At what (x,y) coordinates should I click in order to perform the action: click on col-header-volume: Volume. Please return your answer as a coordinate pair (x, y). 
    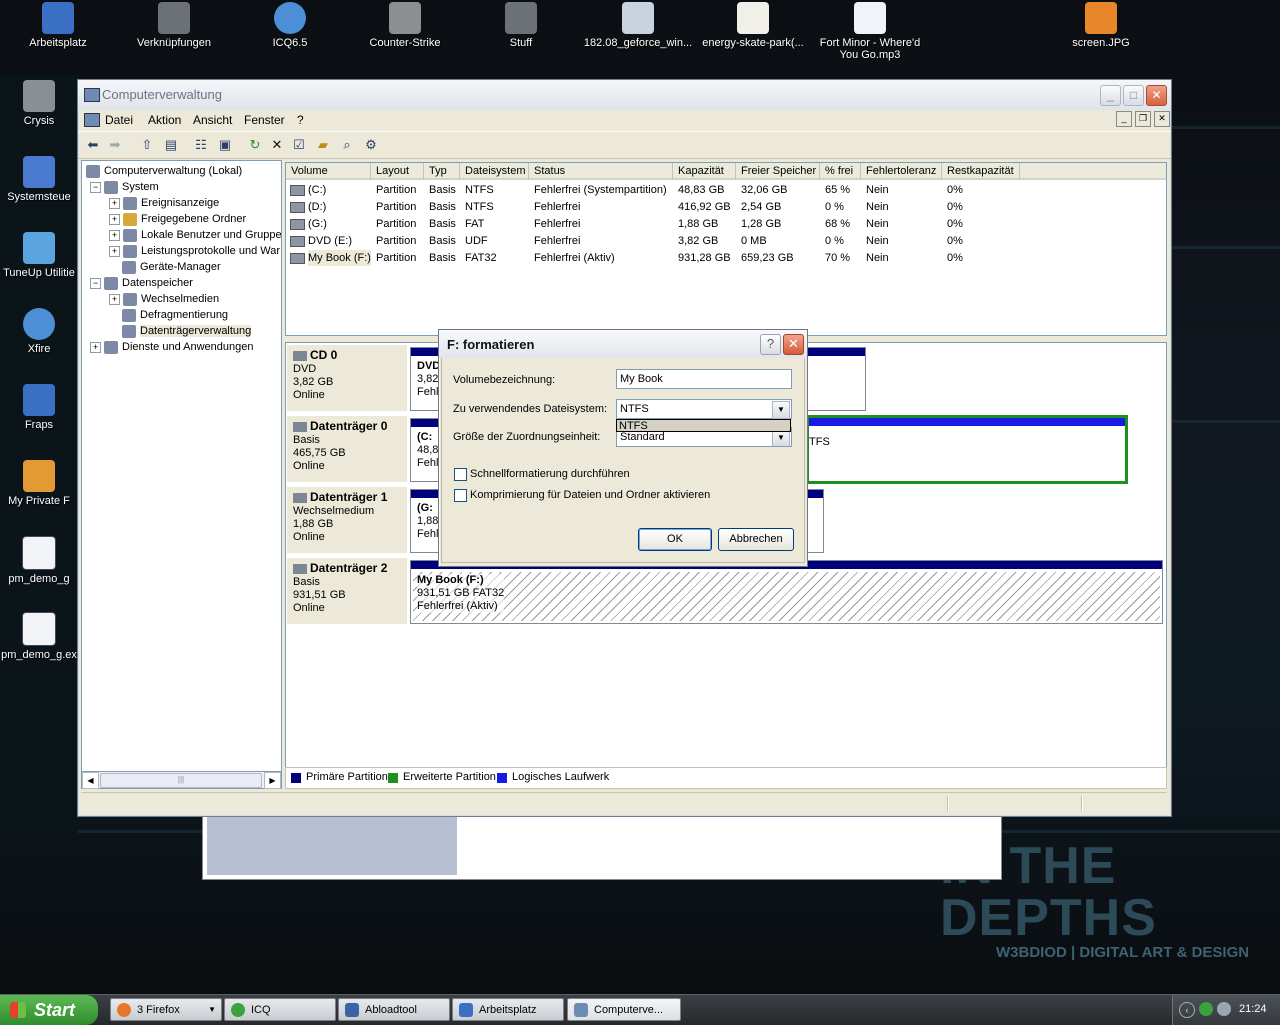
    Looking at the image, I should click on (328, 171).